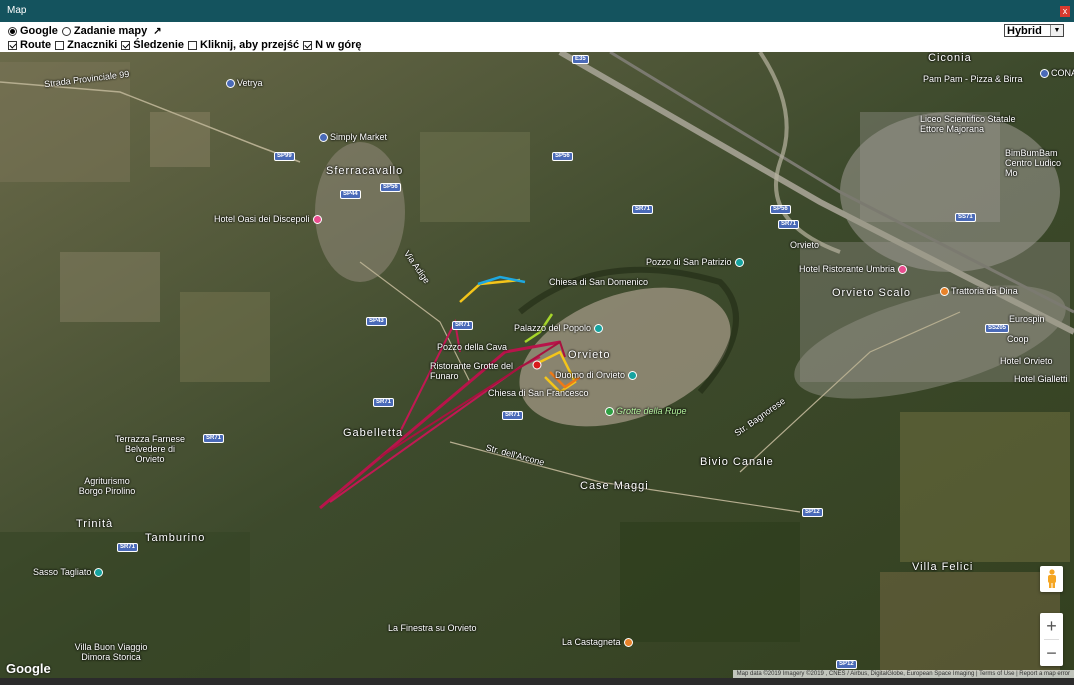  I want to click on place-label: CONA, so click(1057, 73).